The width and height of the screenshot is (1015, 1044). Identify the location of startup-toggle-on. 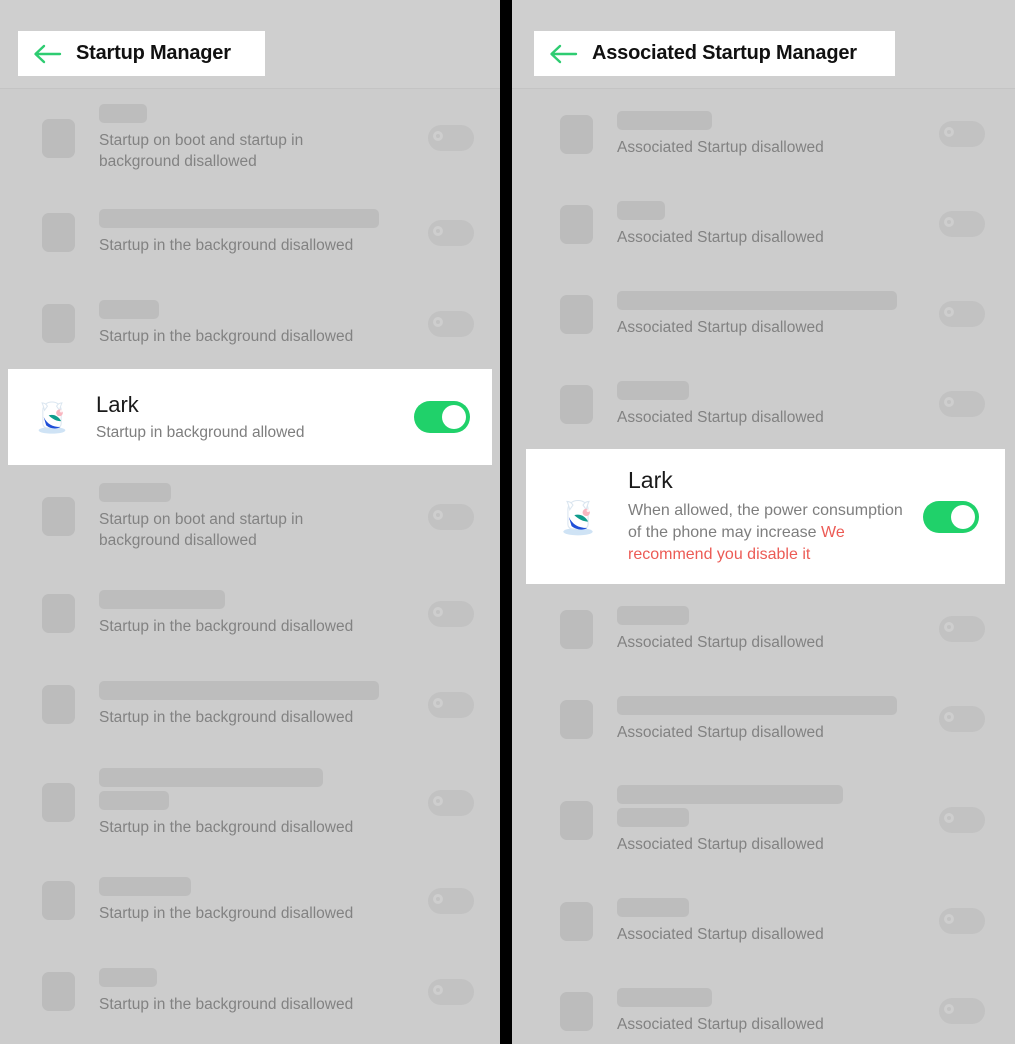
(442, 417).